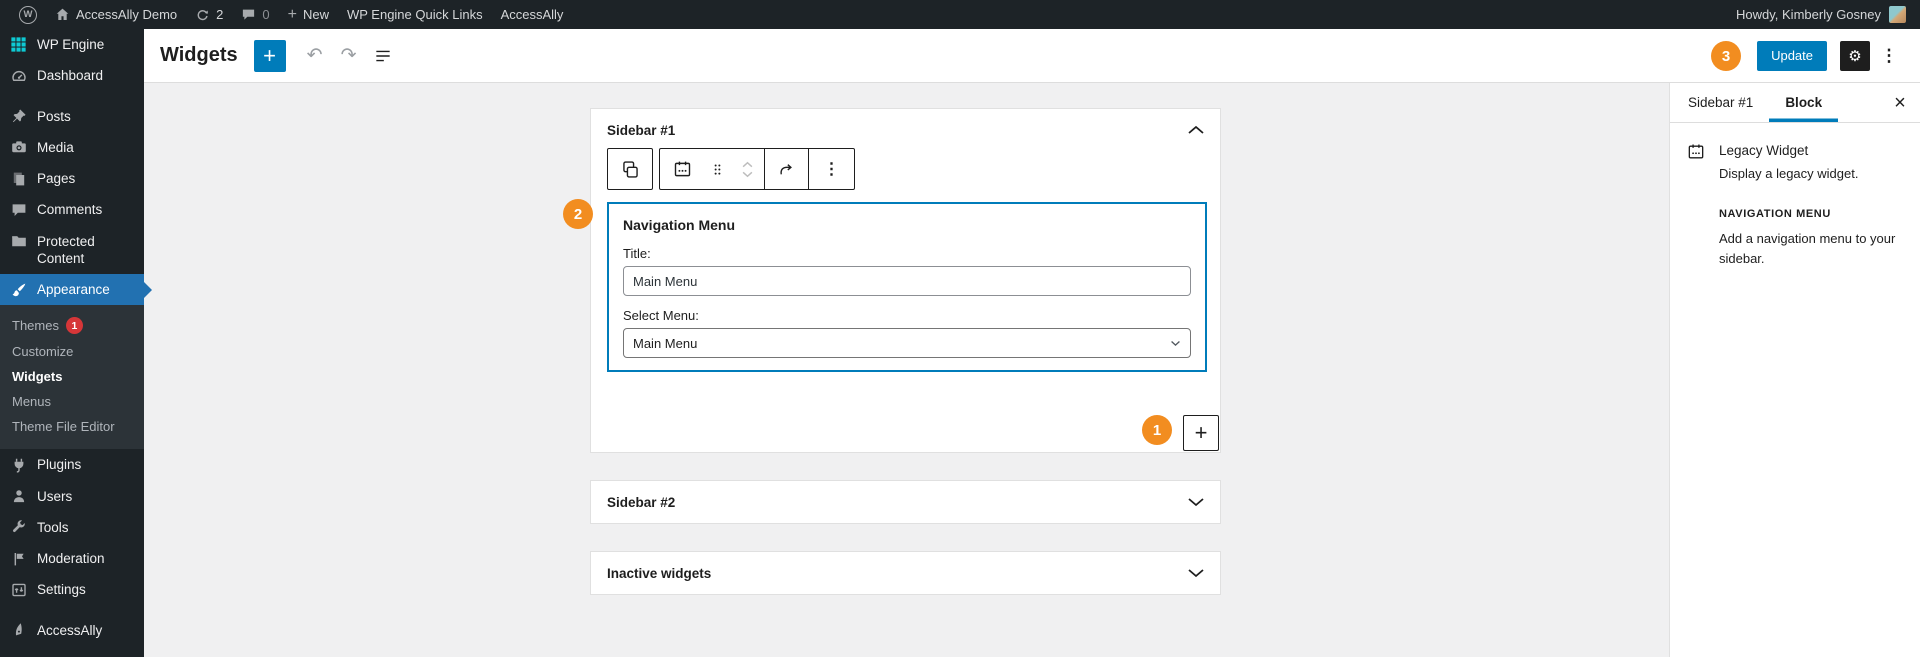  Describe the element at coordinates (1775, 214) in the screenshot. I see `widget-info-heading: NAVIGATION MENU` at that location.